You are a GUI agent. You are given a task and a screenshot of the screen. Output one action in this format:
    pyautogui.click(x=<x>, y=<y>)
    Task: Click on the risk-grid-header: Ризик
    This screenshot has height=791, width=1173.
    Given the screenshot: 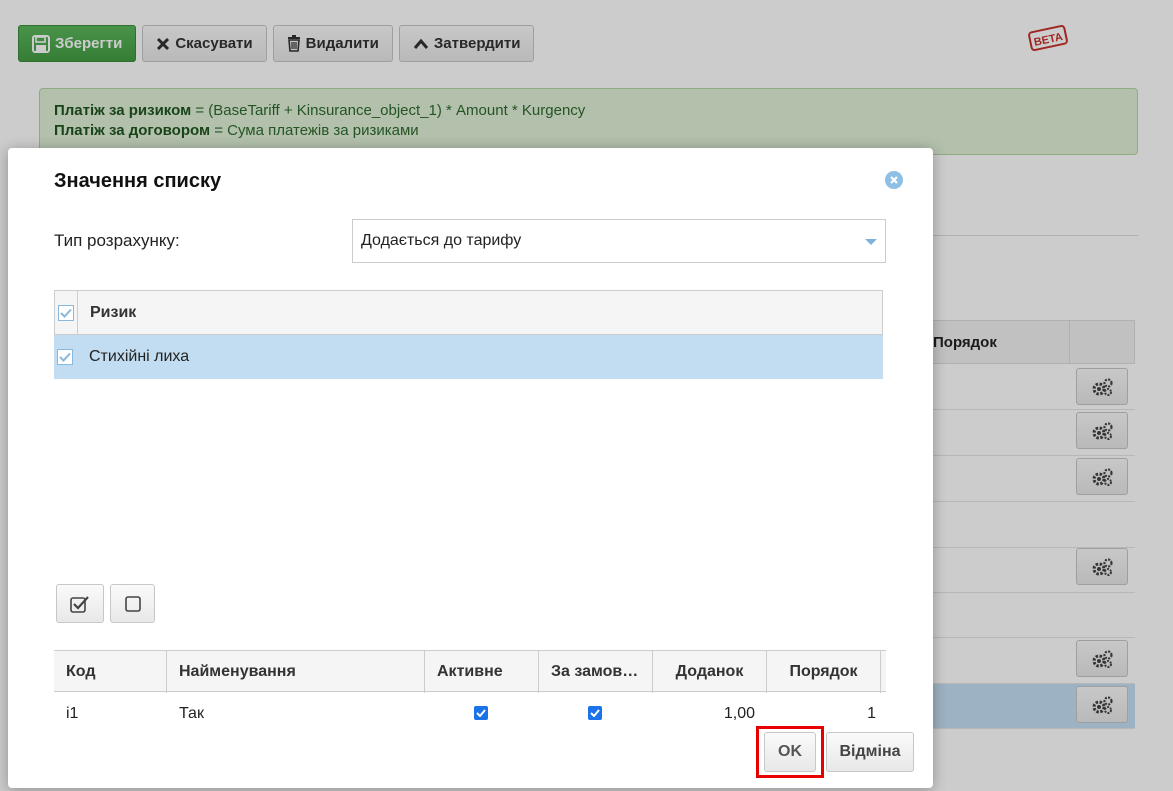 What is the action you would take?
    pyautogui.click(x=468, y=312)
    